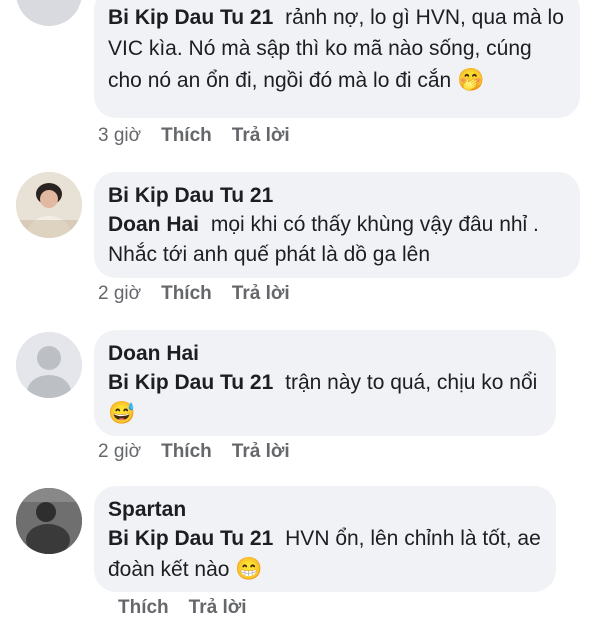 The width and height of the screenshot is (600, 620). I want to click on emoji: 😁, so click(249, 568).